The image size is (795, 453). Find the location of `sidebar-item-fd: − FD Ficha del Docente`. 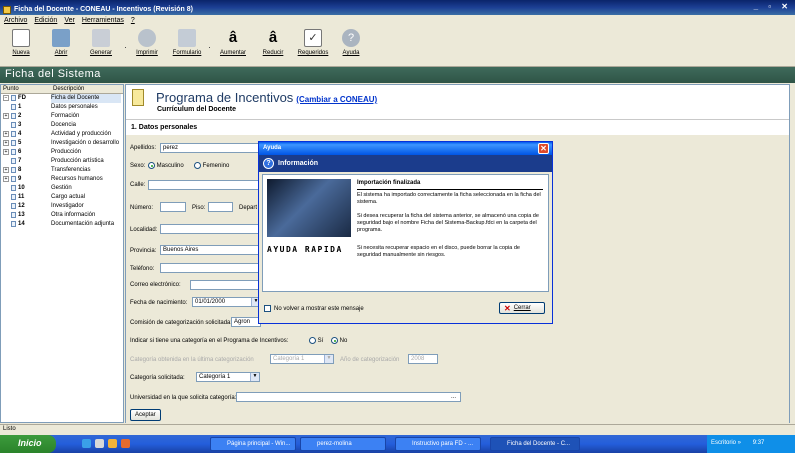

sidebar-item-fd: − FD Ficha del Docente is located at coordinates (62, 98).